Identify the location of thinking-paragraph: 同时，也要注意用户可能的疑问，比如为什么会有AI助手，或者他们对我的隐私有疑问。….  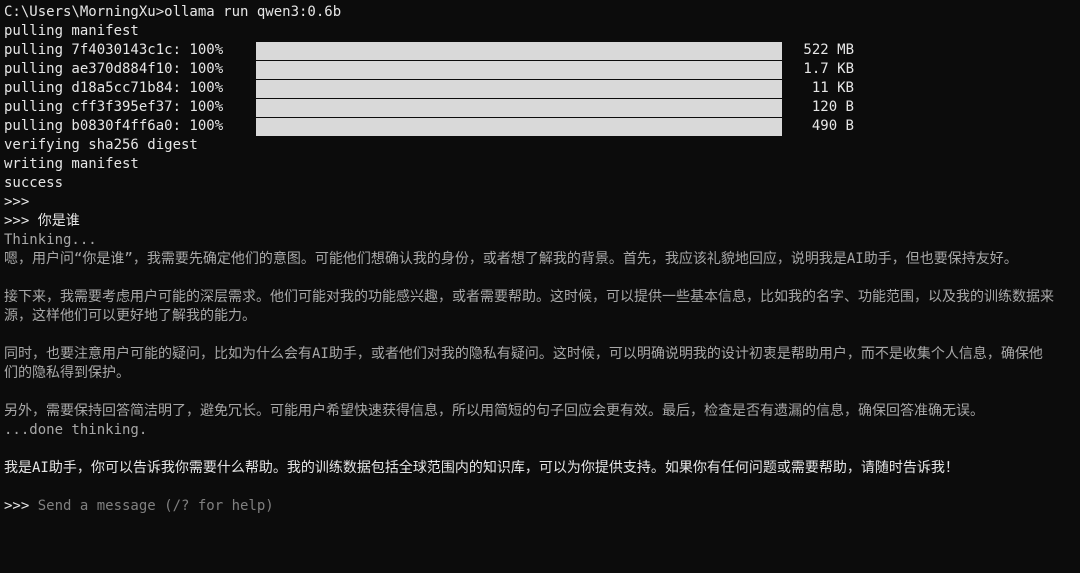
(523, 363).